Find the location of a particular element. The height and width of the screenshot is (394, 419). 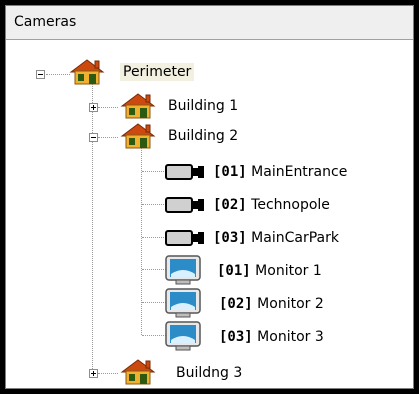

tree-label-perimeter: Perimeter is located at coordinates (157, 72).